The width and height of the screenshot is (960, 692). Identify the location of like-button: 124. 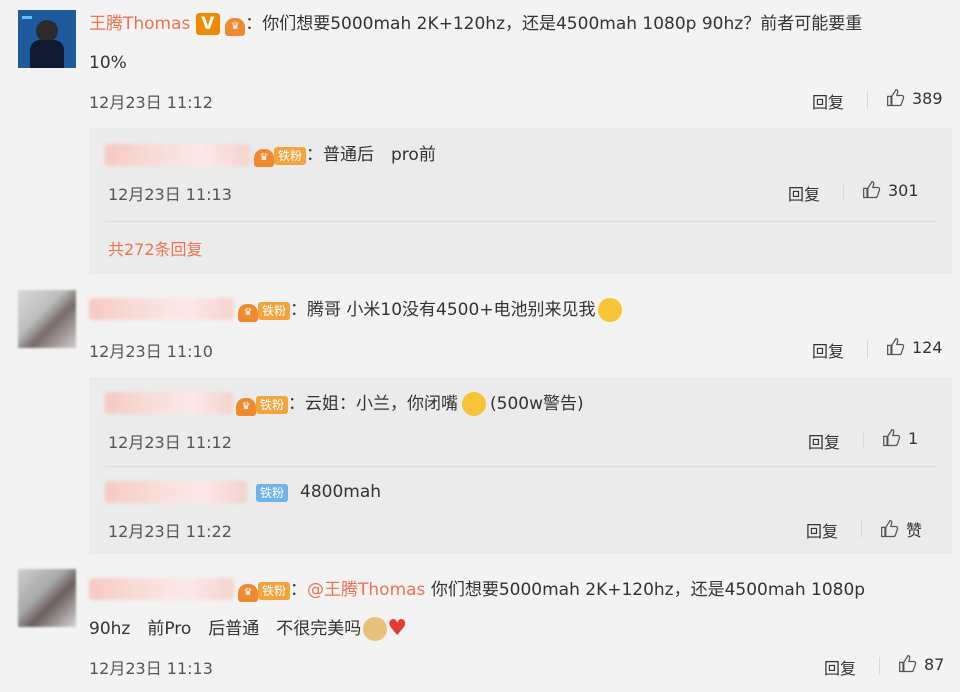
(914, 347).